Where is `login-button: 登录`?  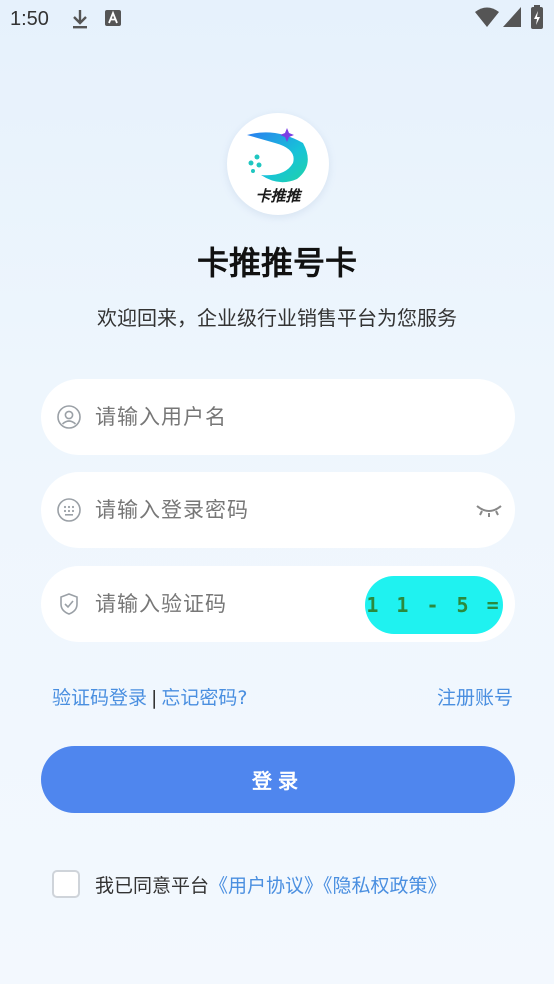
login-button: 登录 is located at coordinates (278, 779).